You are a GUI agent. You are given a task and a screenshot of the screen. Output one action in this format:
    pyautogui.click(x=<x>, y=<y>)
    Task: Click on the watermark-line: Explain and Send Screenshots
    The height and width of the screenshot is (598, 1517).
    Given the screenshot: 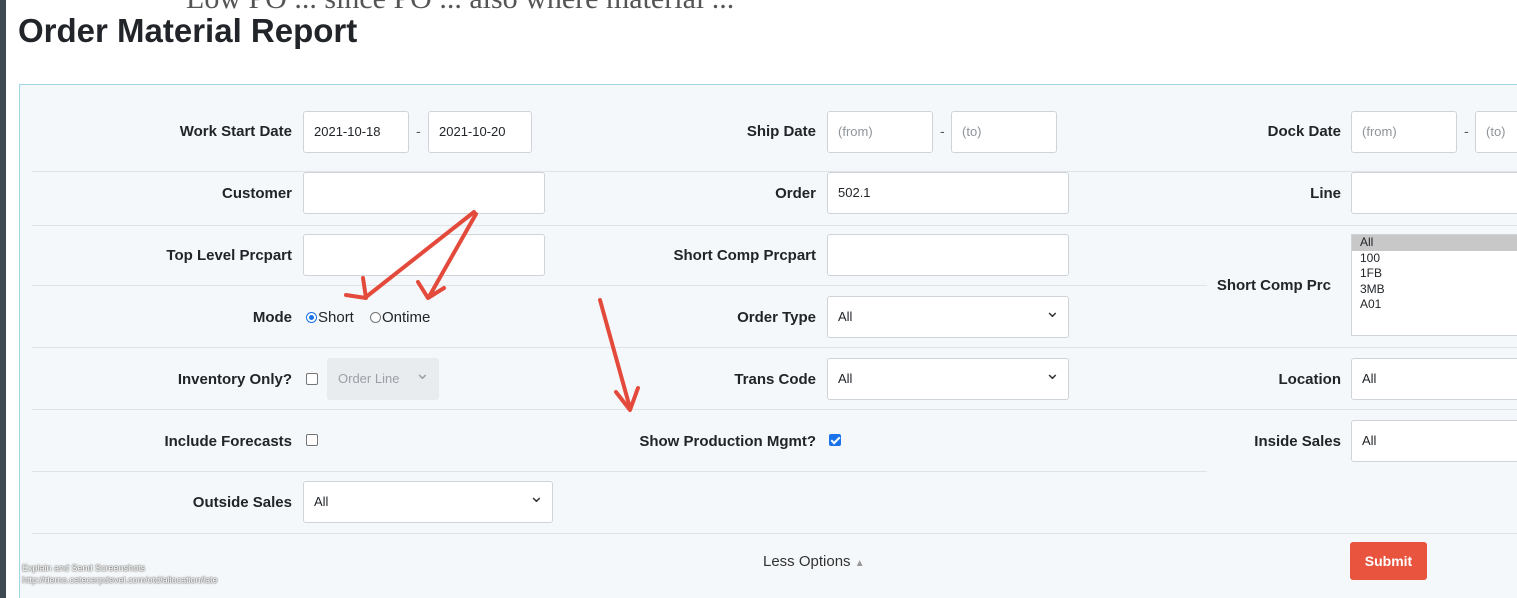 What is the action you would take?
    pyautogui.click(x=84, y=568)
    